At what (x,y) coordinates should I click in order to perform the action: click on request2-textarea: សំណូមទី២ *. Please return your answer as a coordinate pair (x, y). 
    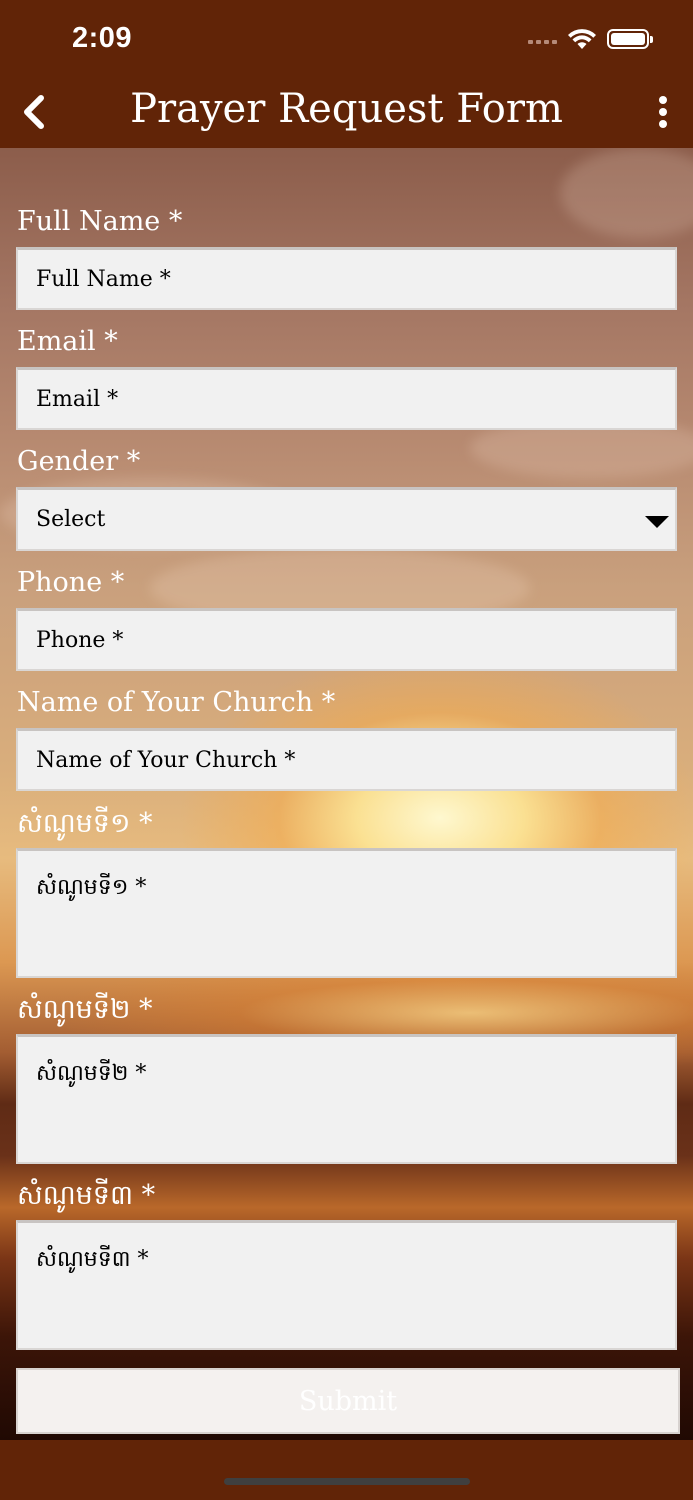
    Looking at the image, I should click on (346, 1099).